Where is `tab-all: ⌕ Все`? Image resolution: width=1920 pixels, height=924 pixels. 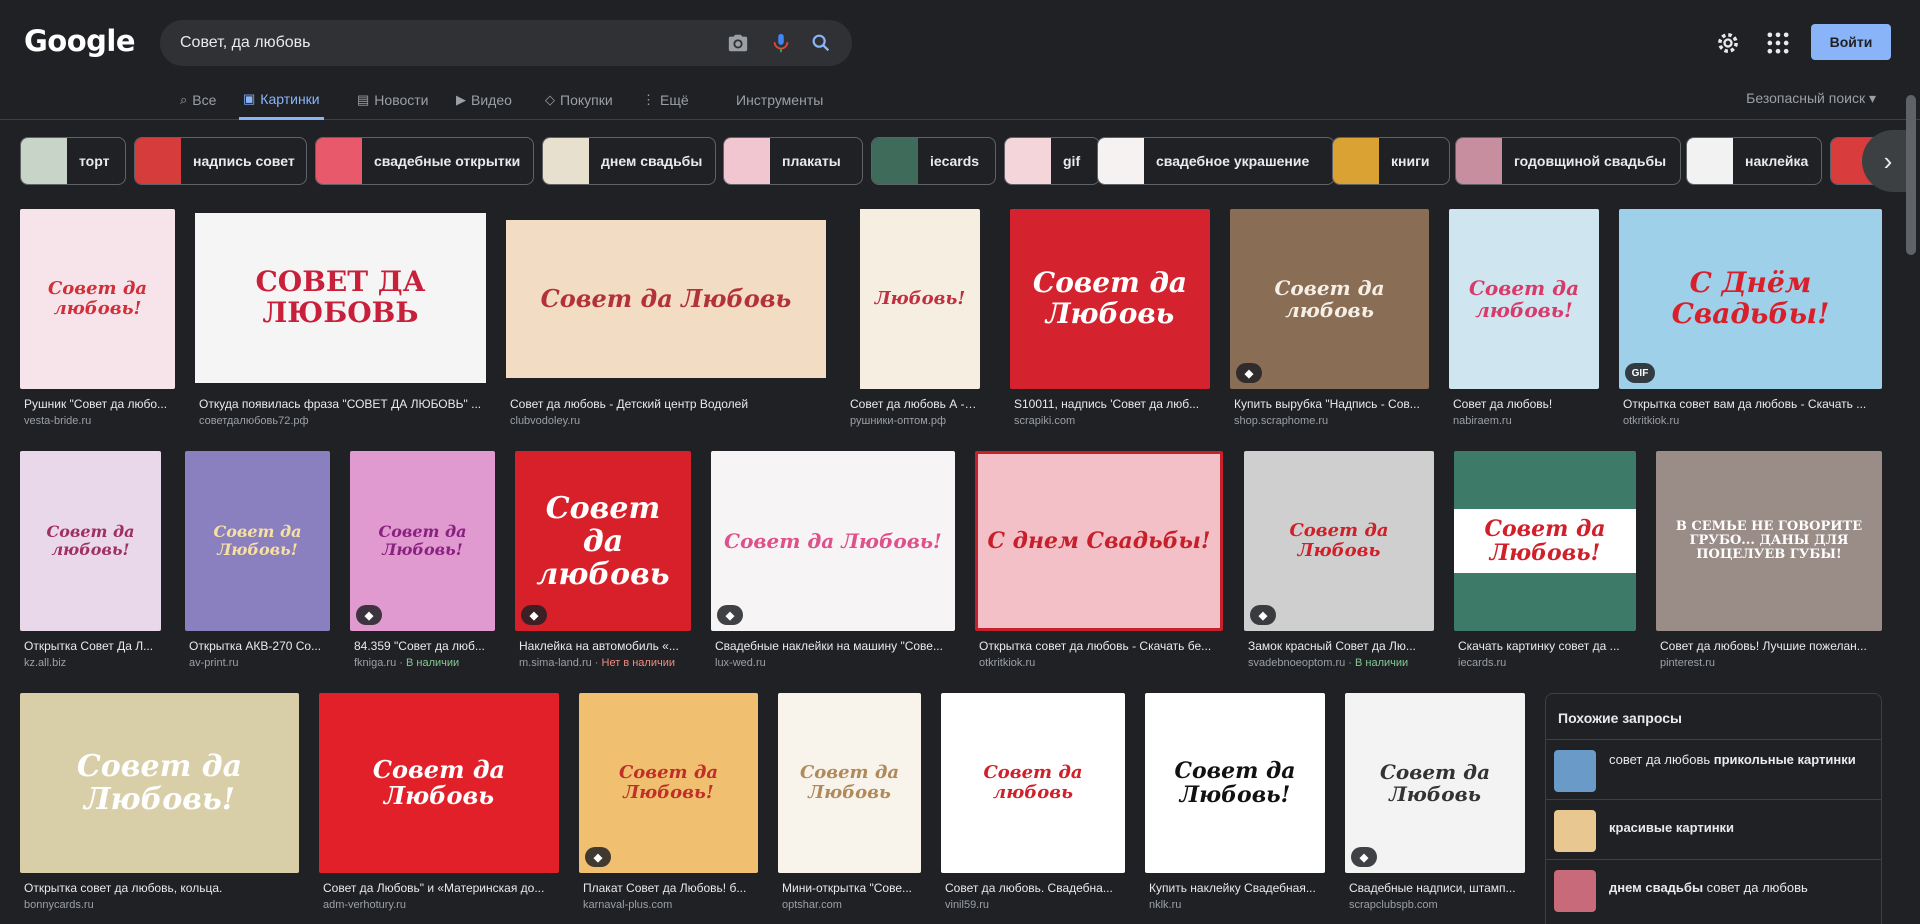 tab-all: ⌕ Все is located at coordinates (198, 100).